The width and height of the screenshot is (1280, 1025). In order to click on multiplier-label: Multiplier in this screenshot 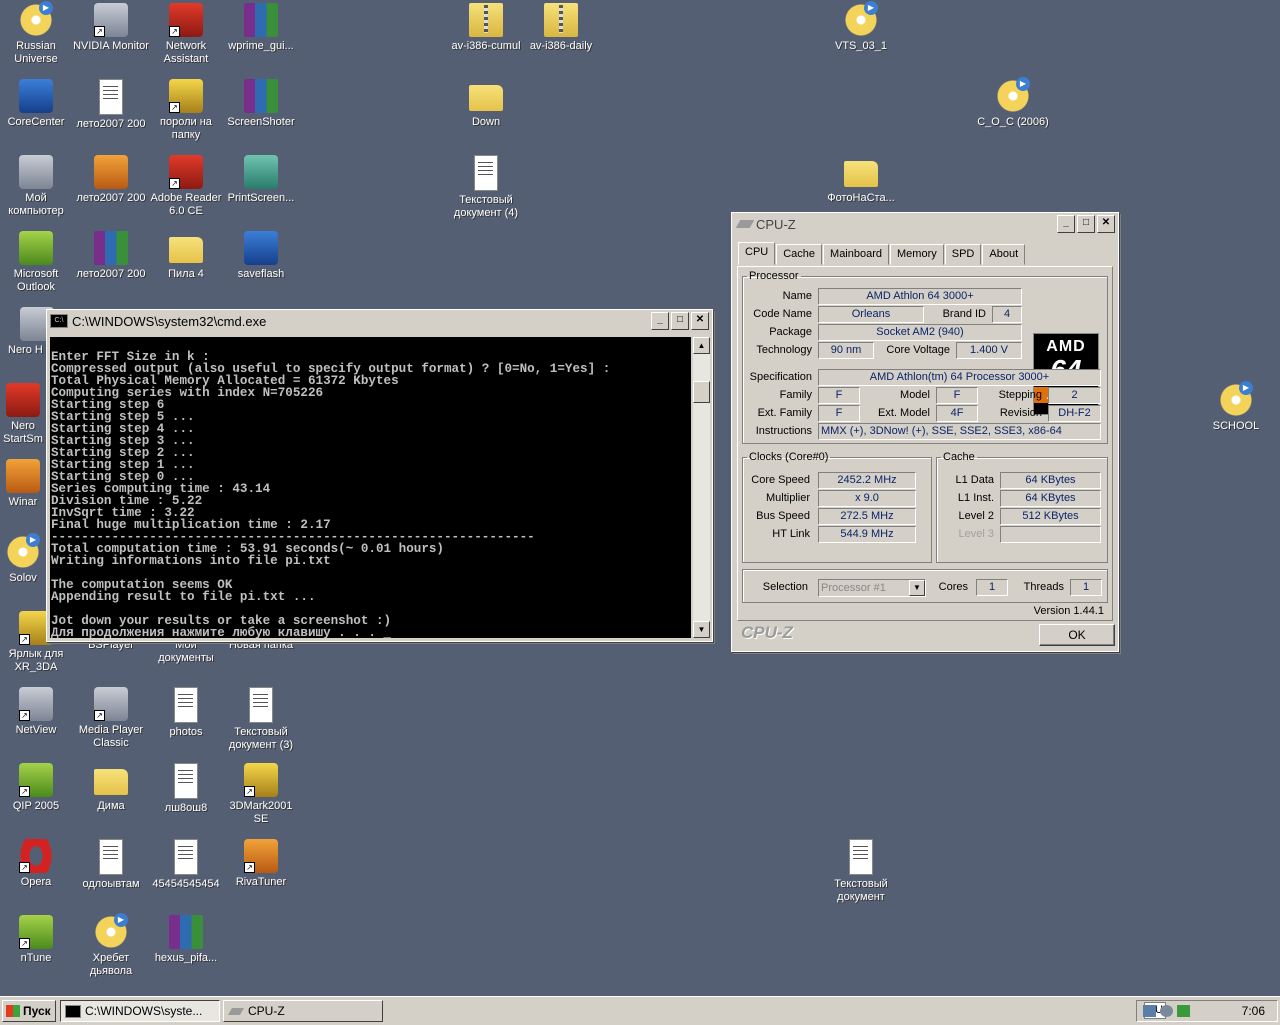, I will do `click(787, 498)`.